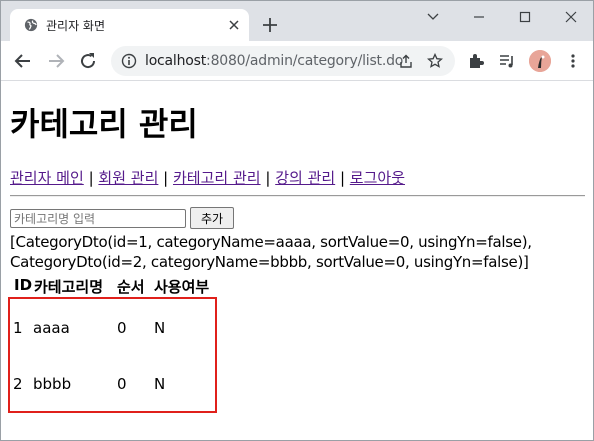  I want to click on forward-arrow-icon, so click(56, 61).